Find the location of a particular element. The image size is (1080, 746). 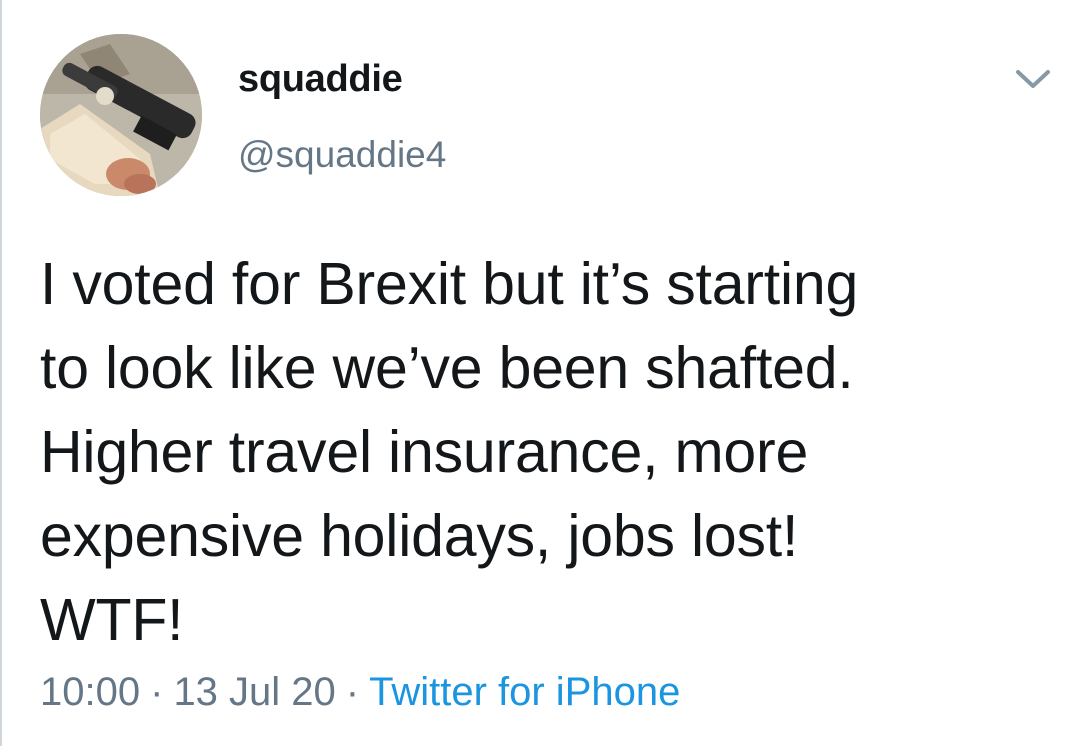

tweet-source-link: Twitter for iPhone is located at coordinates (524, 692).